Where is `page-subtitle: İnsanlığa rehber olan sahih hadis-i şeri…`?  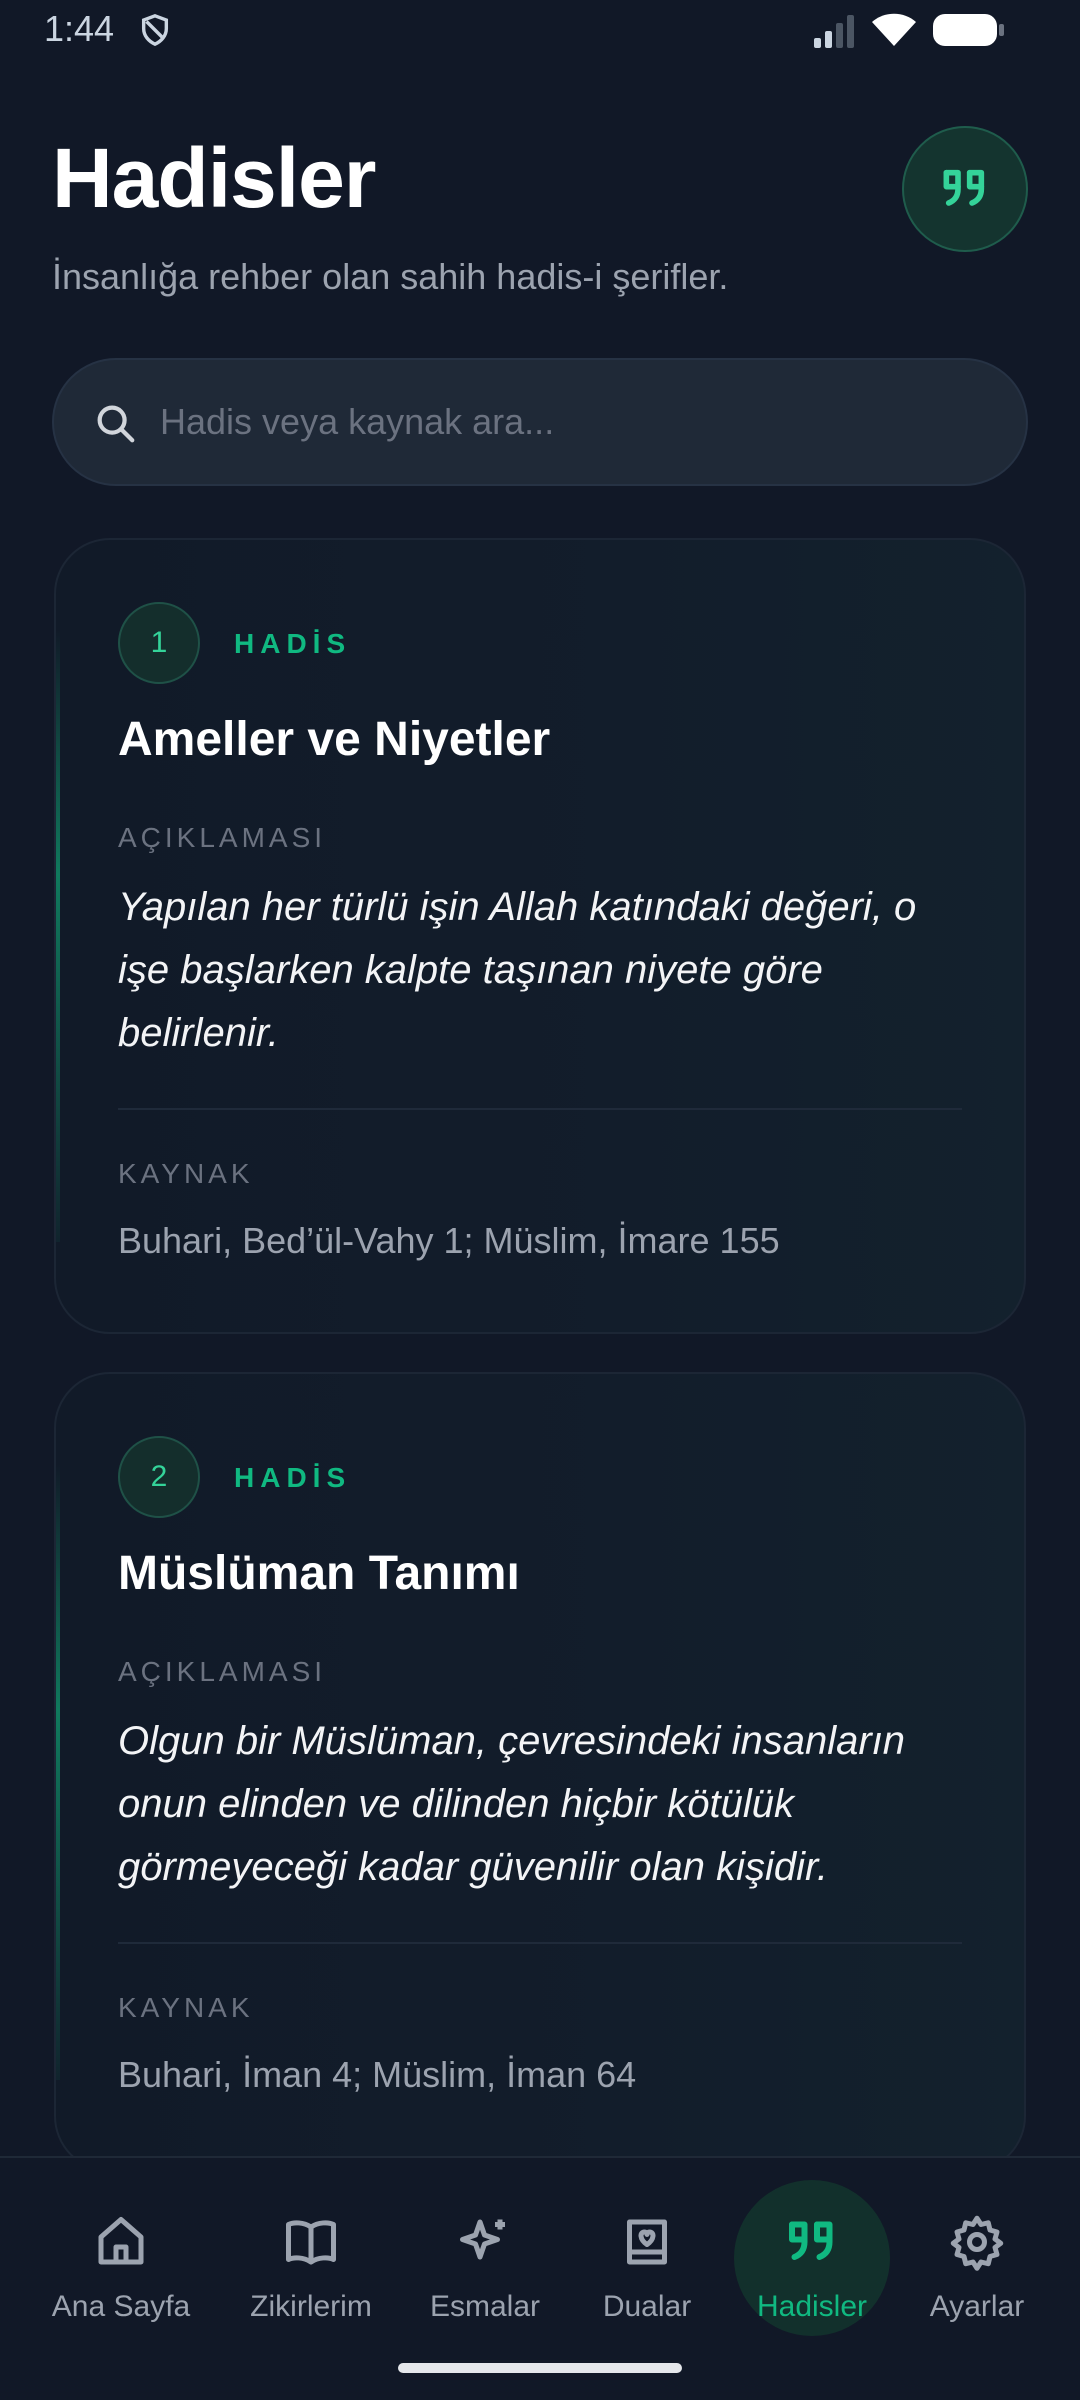
page-subtitle: İnsanlığa rehber olan sahih hadis-i şeri… is located at coordinates (390, 276).